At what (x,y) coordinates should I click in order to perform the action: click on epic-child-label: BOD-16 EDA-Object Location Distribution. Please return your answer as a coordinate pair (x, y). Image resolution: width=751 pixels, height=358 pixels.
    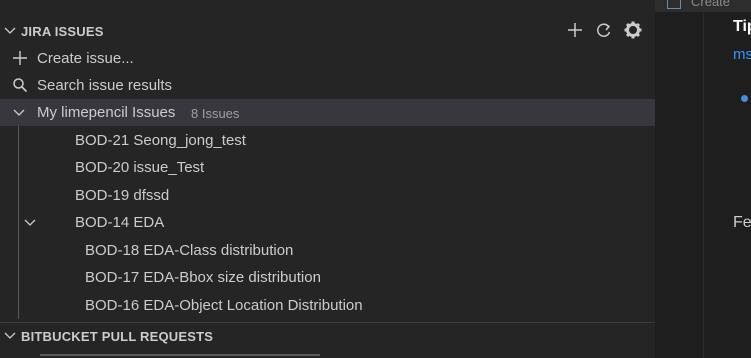
    Looking at the image, I should click on (224, 305).